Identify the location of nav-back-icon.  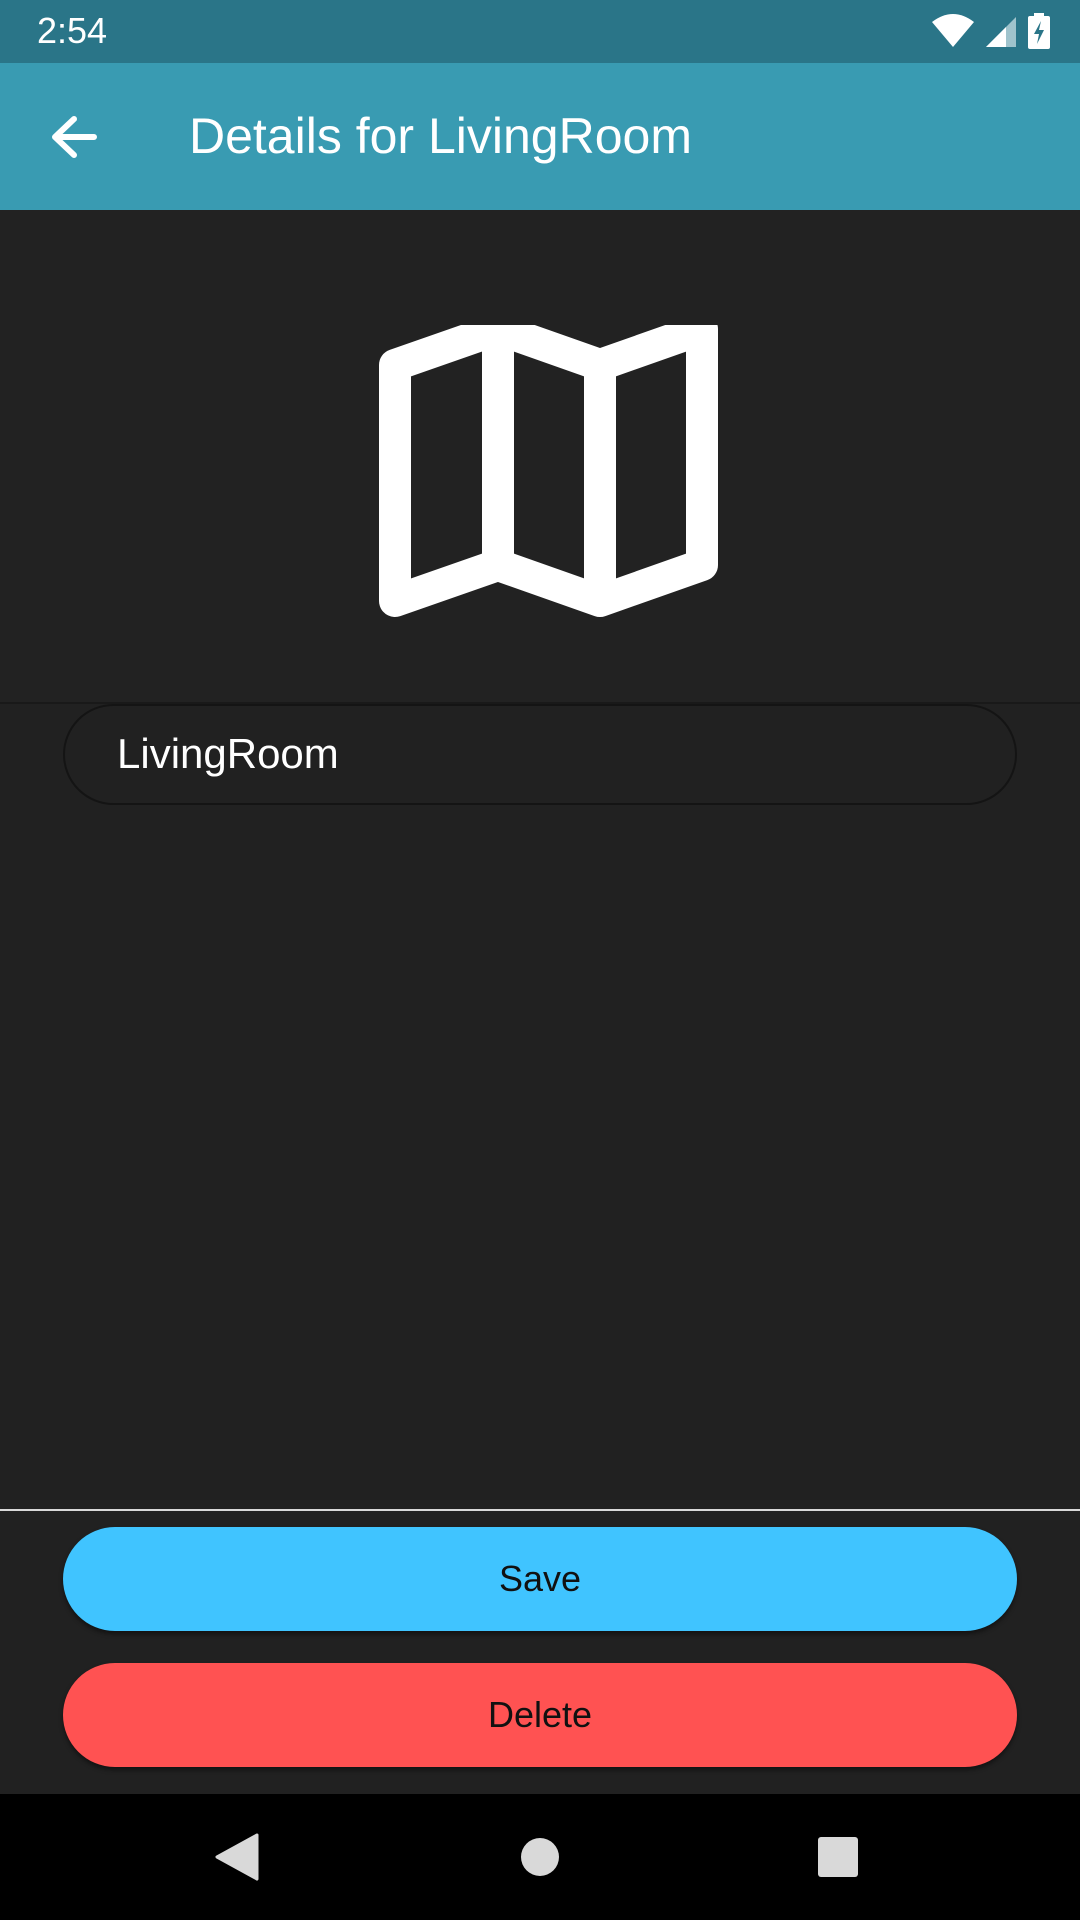
(237, 1857).